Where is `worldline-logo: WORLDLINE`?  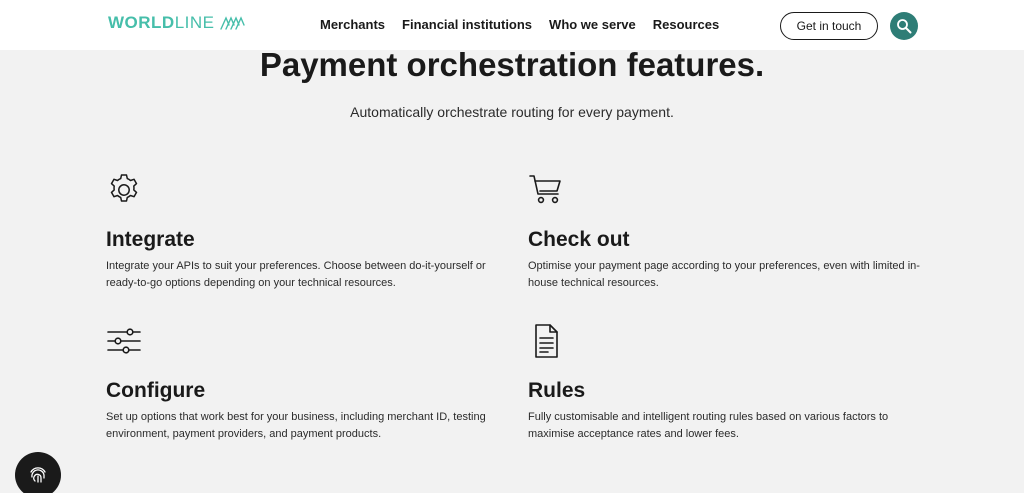
worldline-logo: WORLDLINE is located at coordinates (176, 23).